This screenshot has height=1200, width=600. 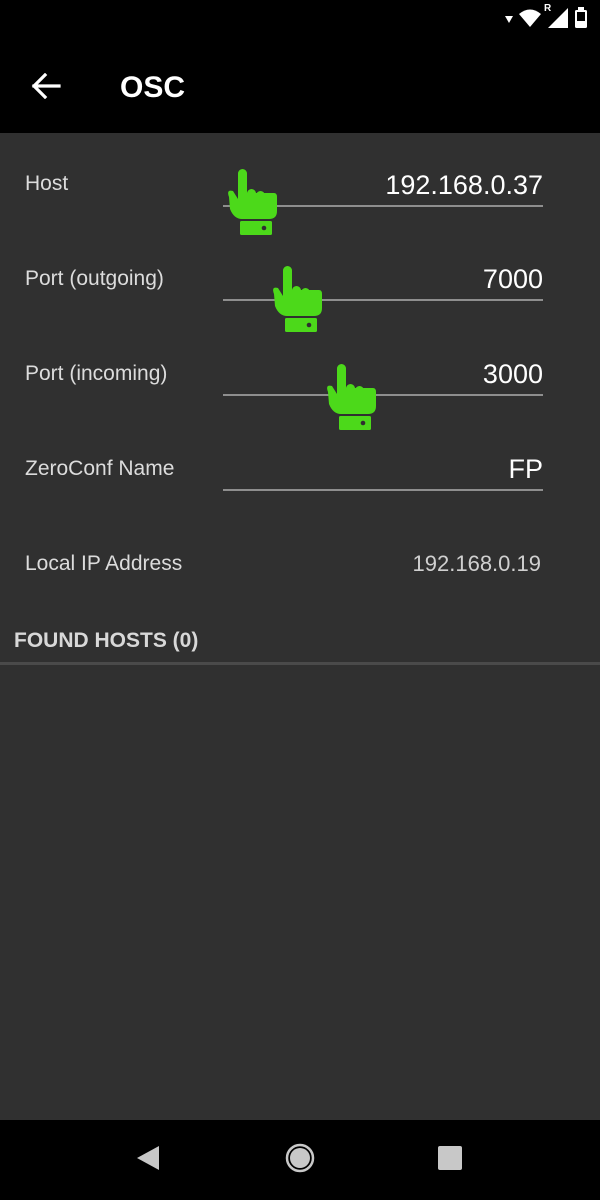 I want to click on data-arrow-icon, so click(x=509, y=20).